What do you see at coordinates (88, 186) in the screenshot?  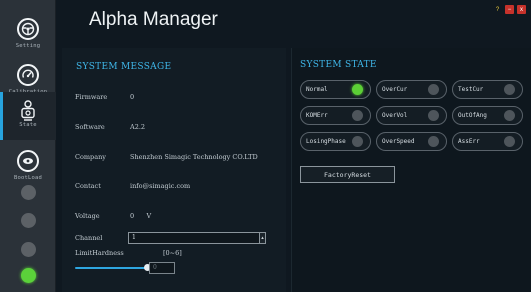 I see `contact-label: Contact` at bounding box center [88, 186].